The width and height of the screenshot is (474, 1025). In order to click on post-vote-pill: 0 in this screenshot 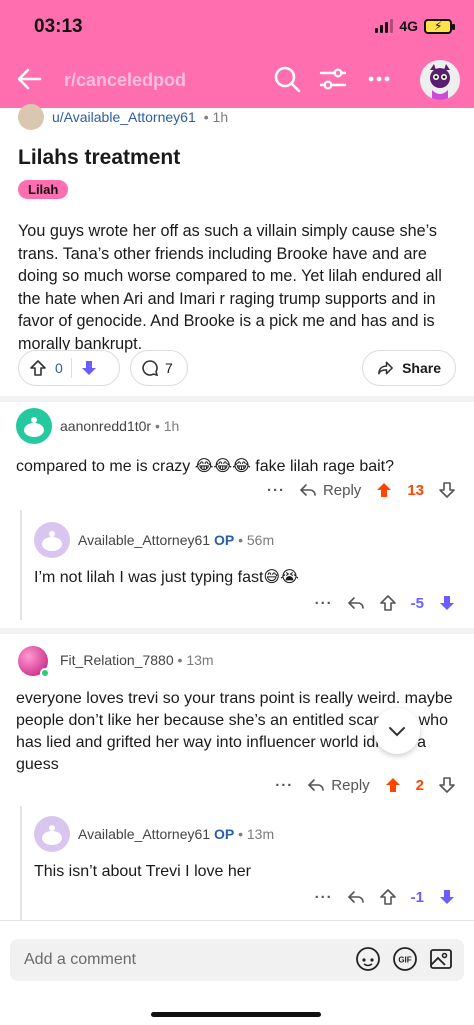, I will do `click(69, 368)`.